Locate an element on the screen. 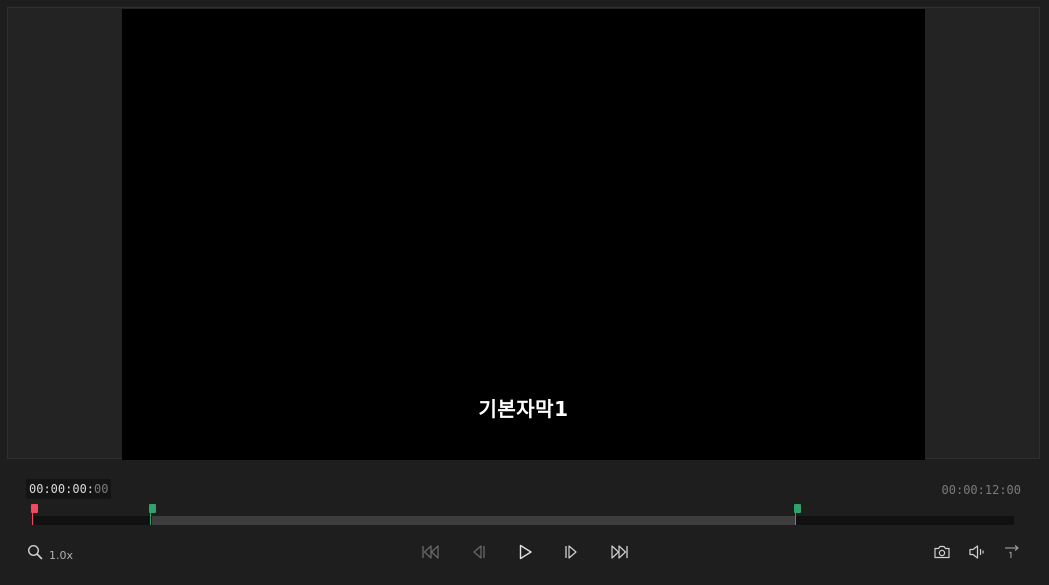 This screenshot has width=1049, height=585. selected-range is located at coordinates (473, 520).